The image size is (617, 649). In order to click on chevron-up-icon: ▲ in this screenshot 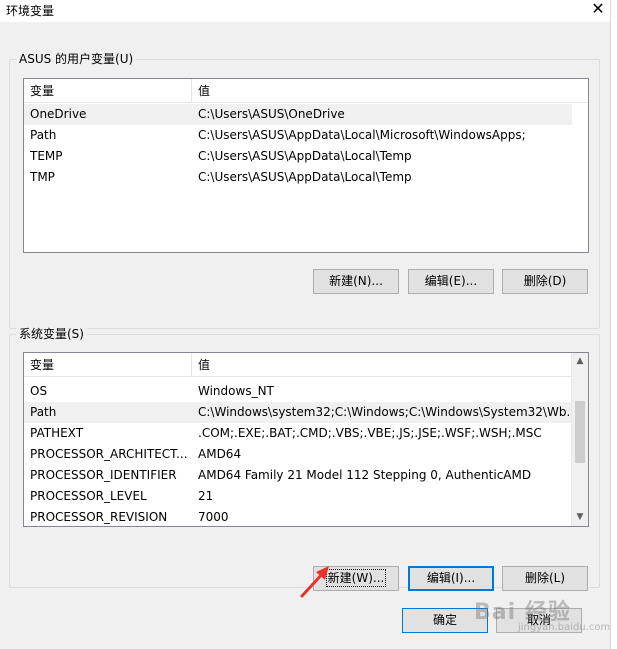, I will do `click(580, 361)`.